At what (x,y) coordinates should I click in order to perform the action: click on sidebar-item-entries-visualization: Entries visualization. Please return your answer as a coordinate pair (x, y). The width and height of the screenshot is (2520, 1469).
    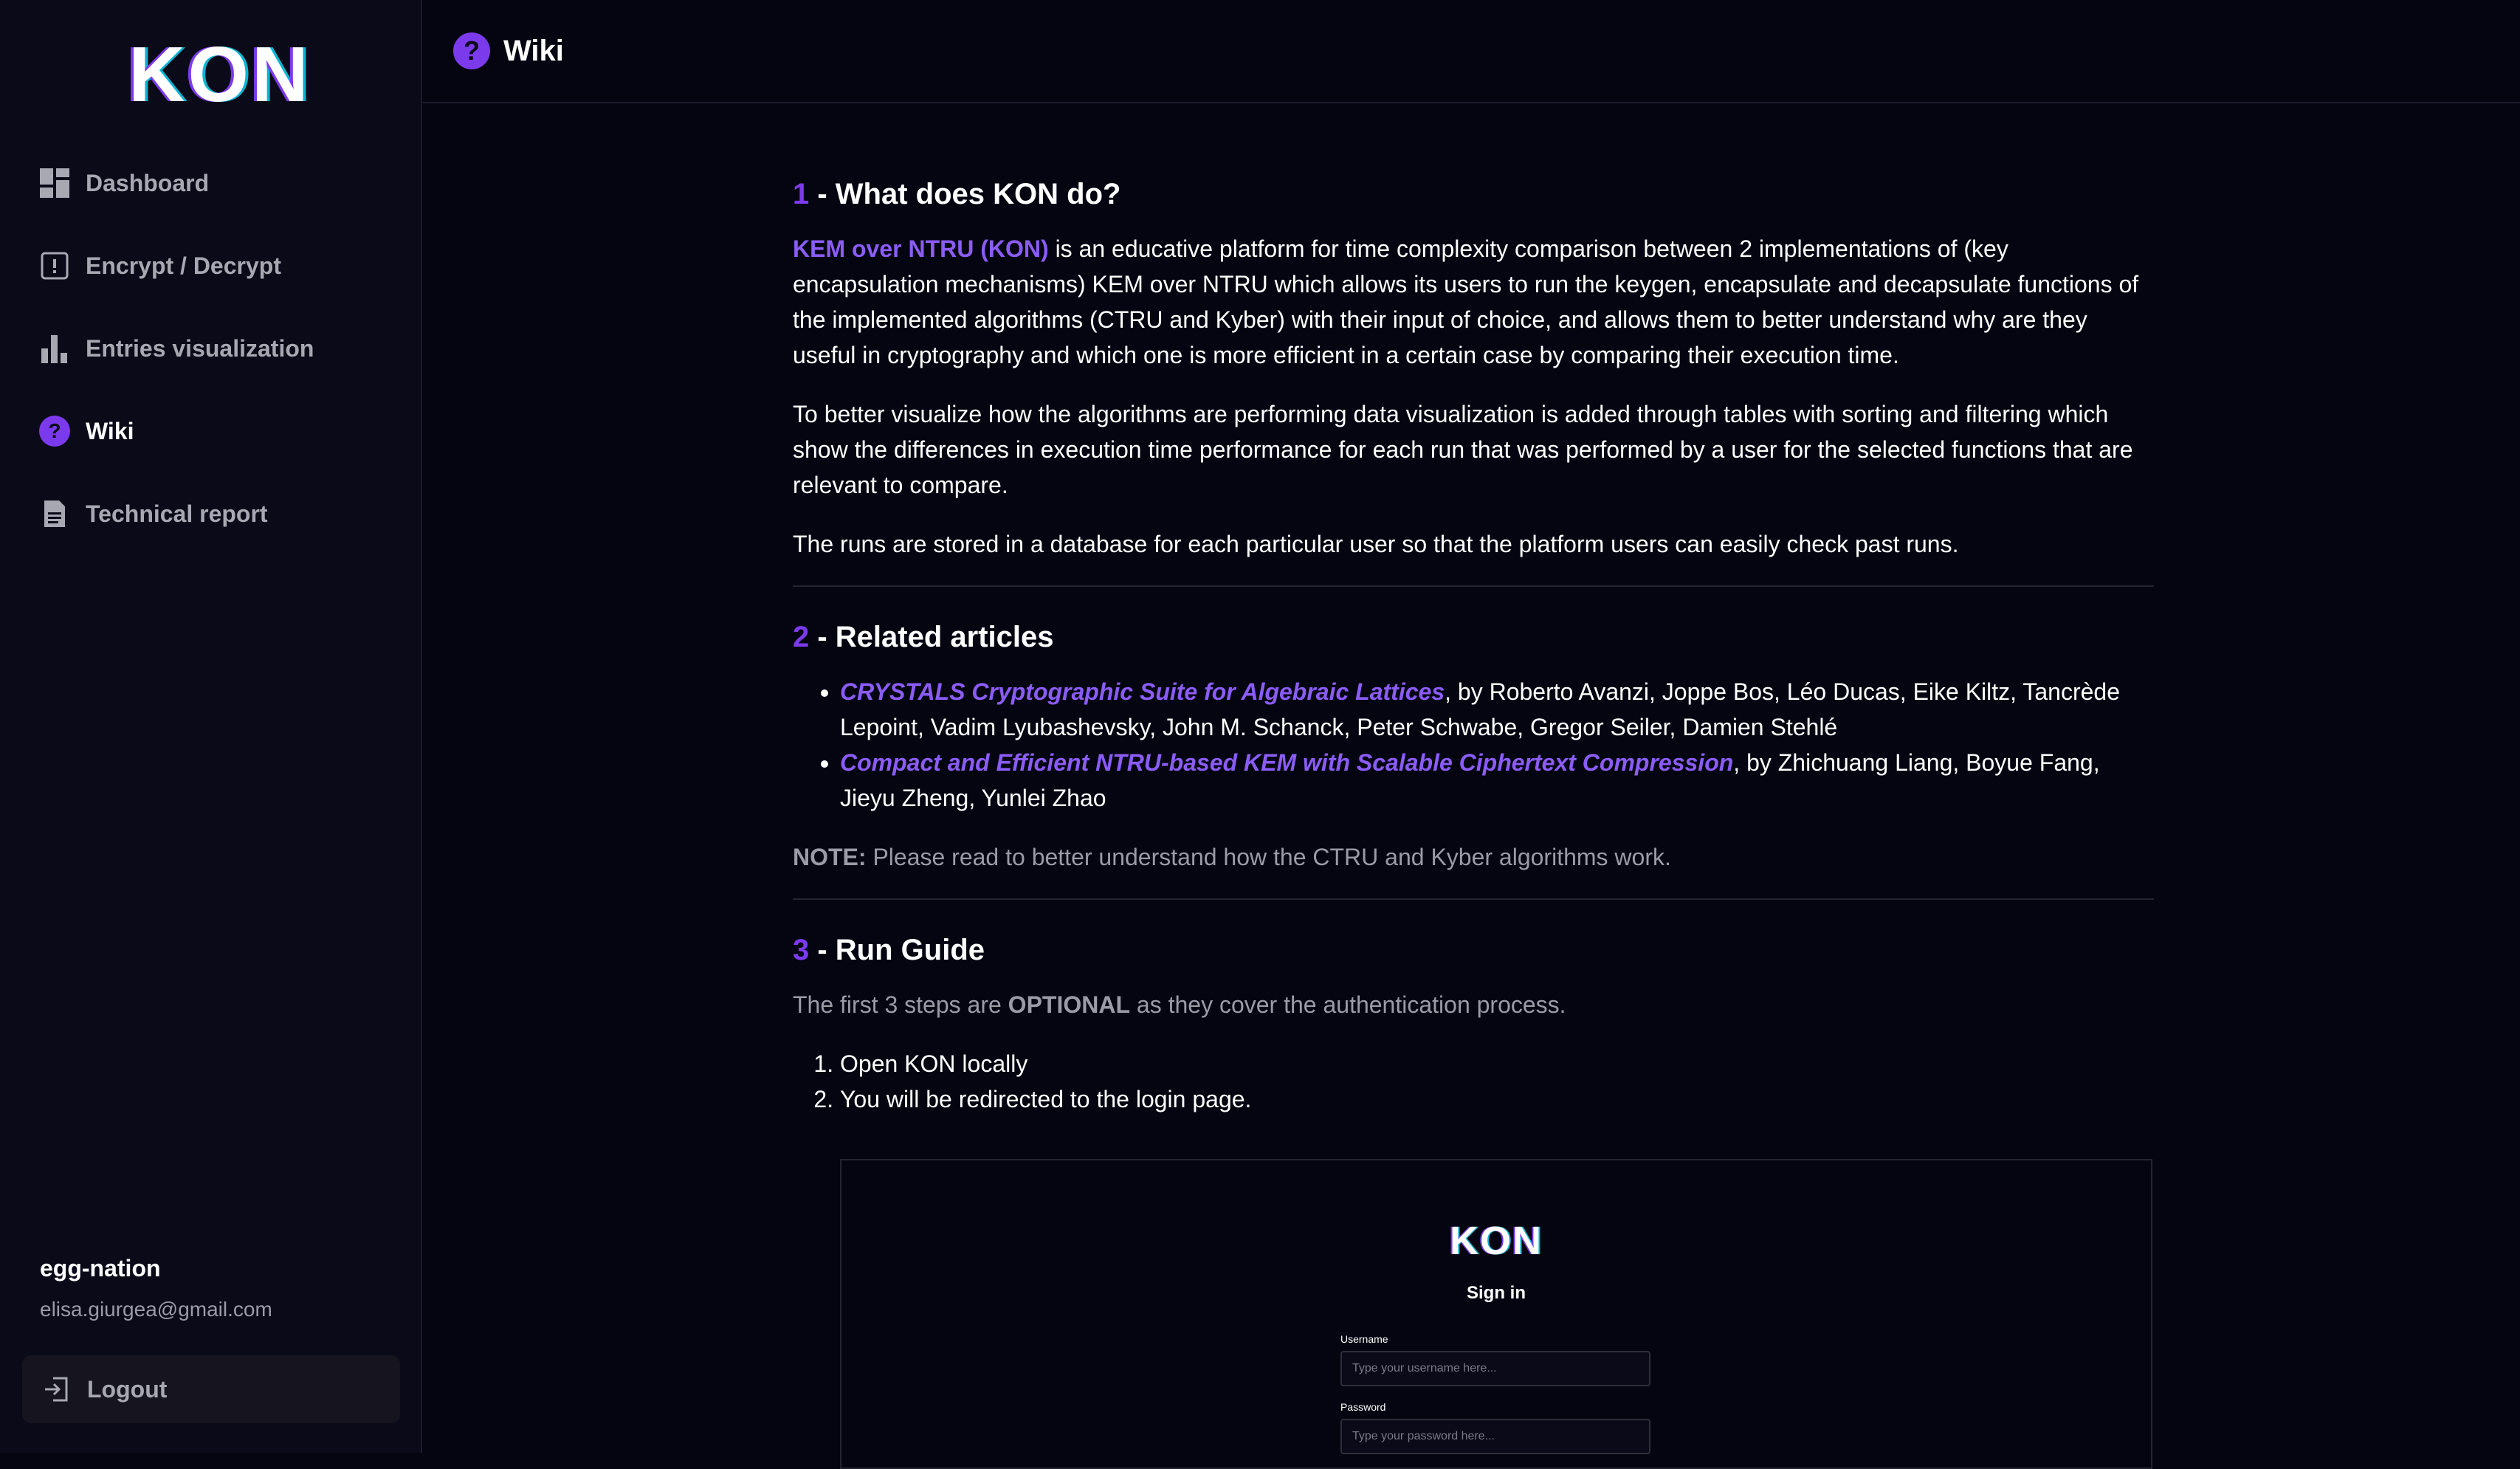
    Looking at the image, I should click on (176, 348).